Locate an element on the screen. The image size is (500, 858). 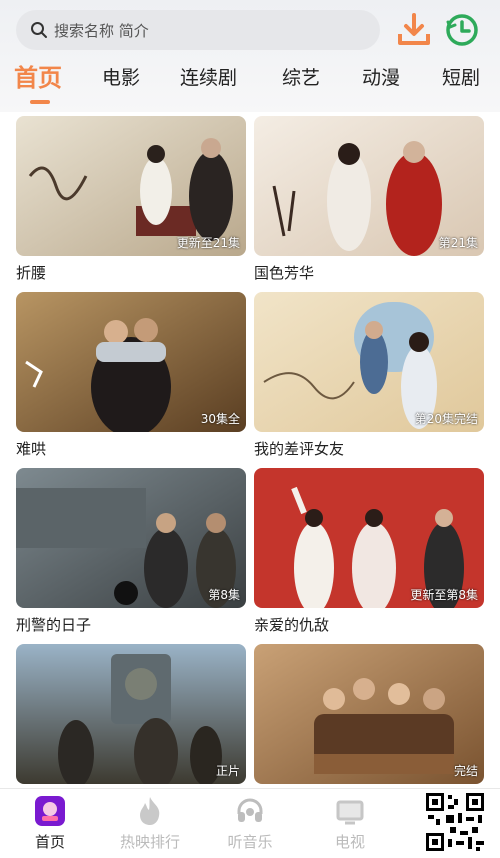
nav-music: 听音乐 is located at coordinates (250, 825).